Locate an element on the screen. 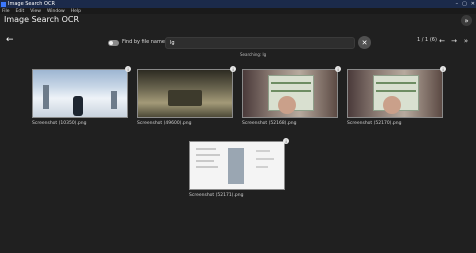 Image resolution: width=476 pixels, height=253 pixels. last-page-button: » is located at coordinates (466, 41).